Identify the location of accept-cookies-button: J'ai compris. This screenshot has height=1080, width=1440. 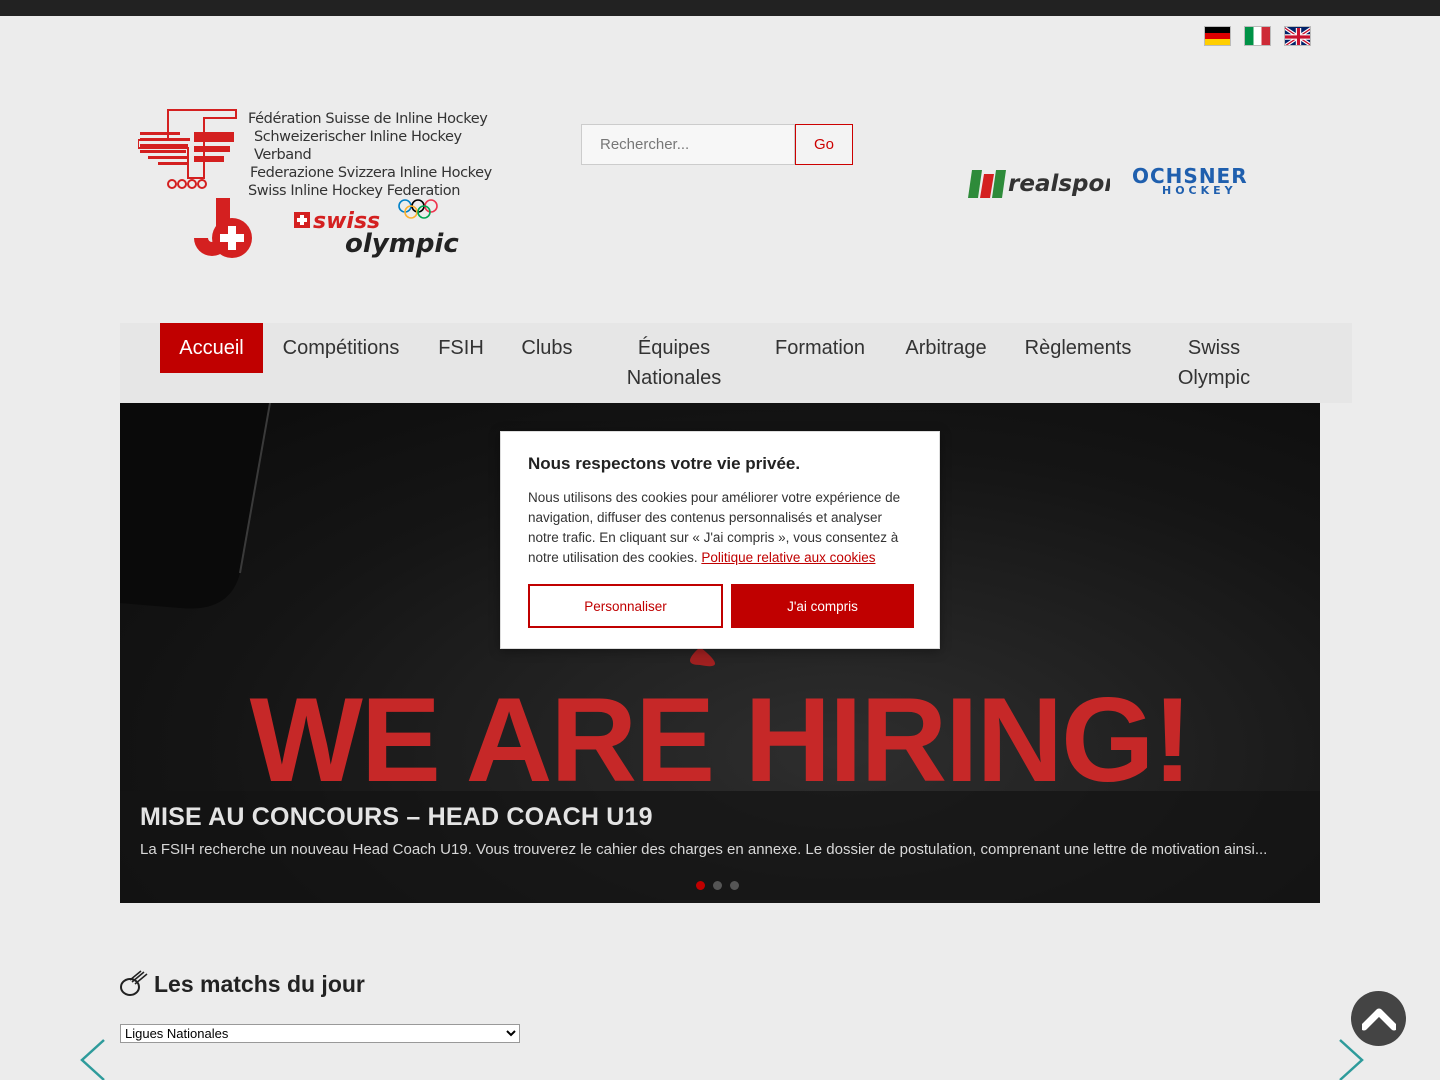
(822, 606).